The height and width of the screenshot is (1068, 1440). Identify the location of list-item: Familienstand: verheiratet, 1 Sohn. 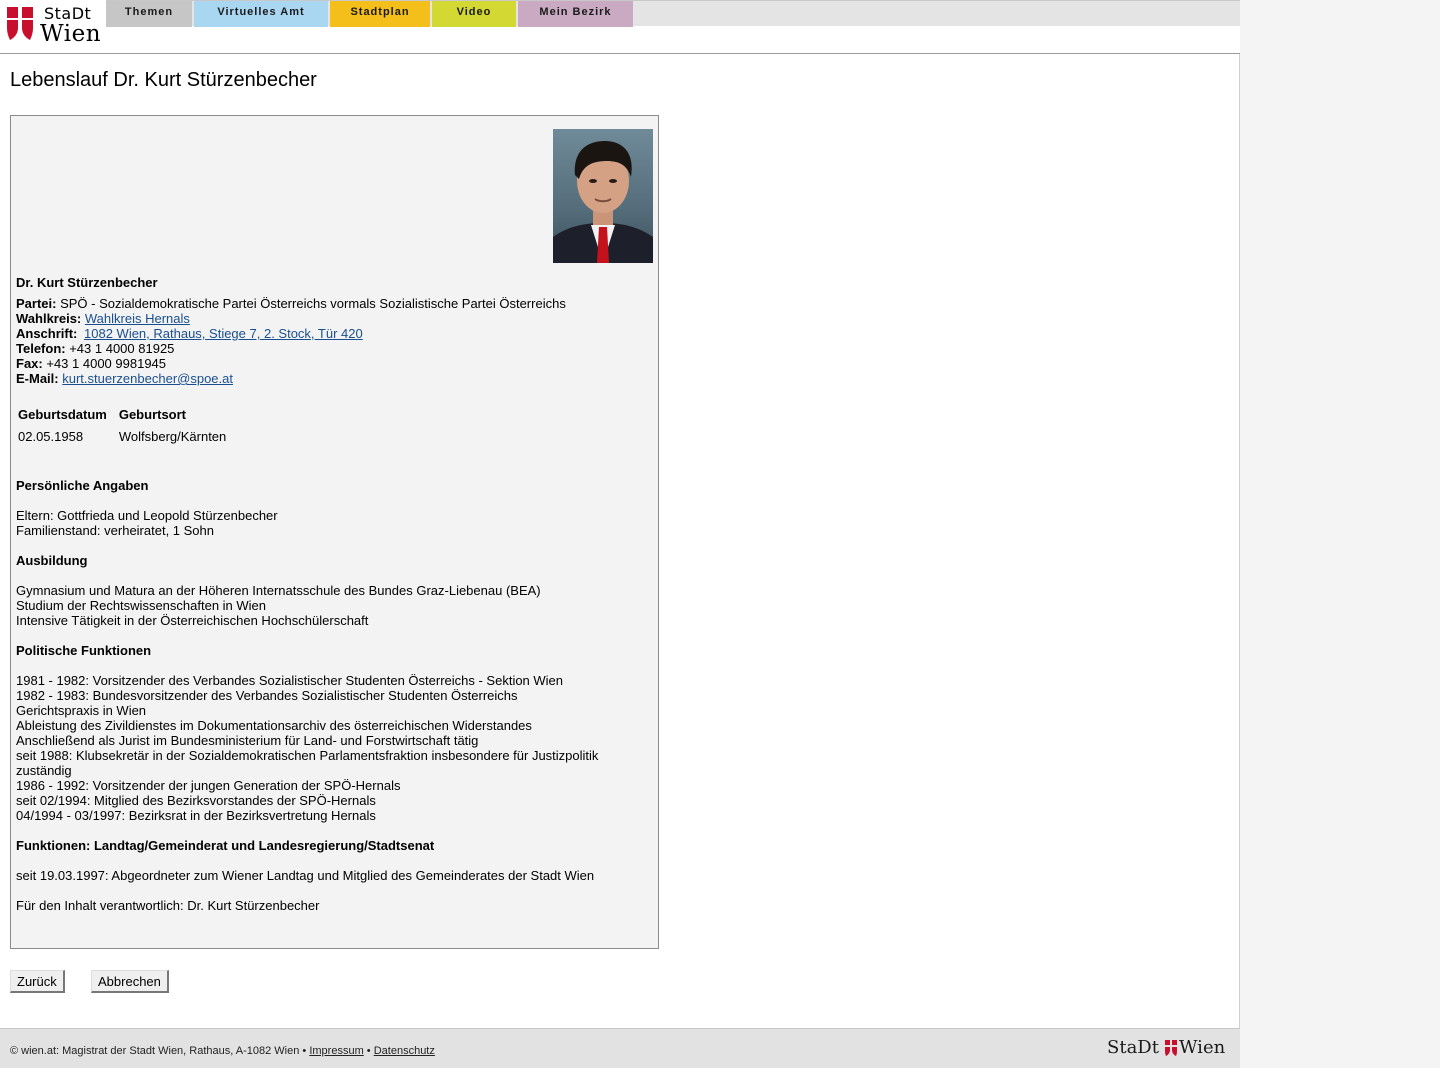
(115, 530).